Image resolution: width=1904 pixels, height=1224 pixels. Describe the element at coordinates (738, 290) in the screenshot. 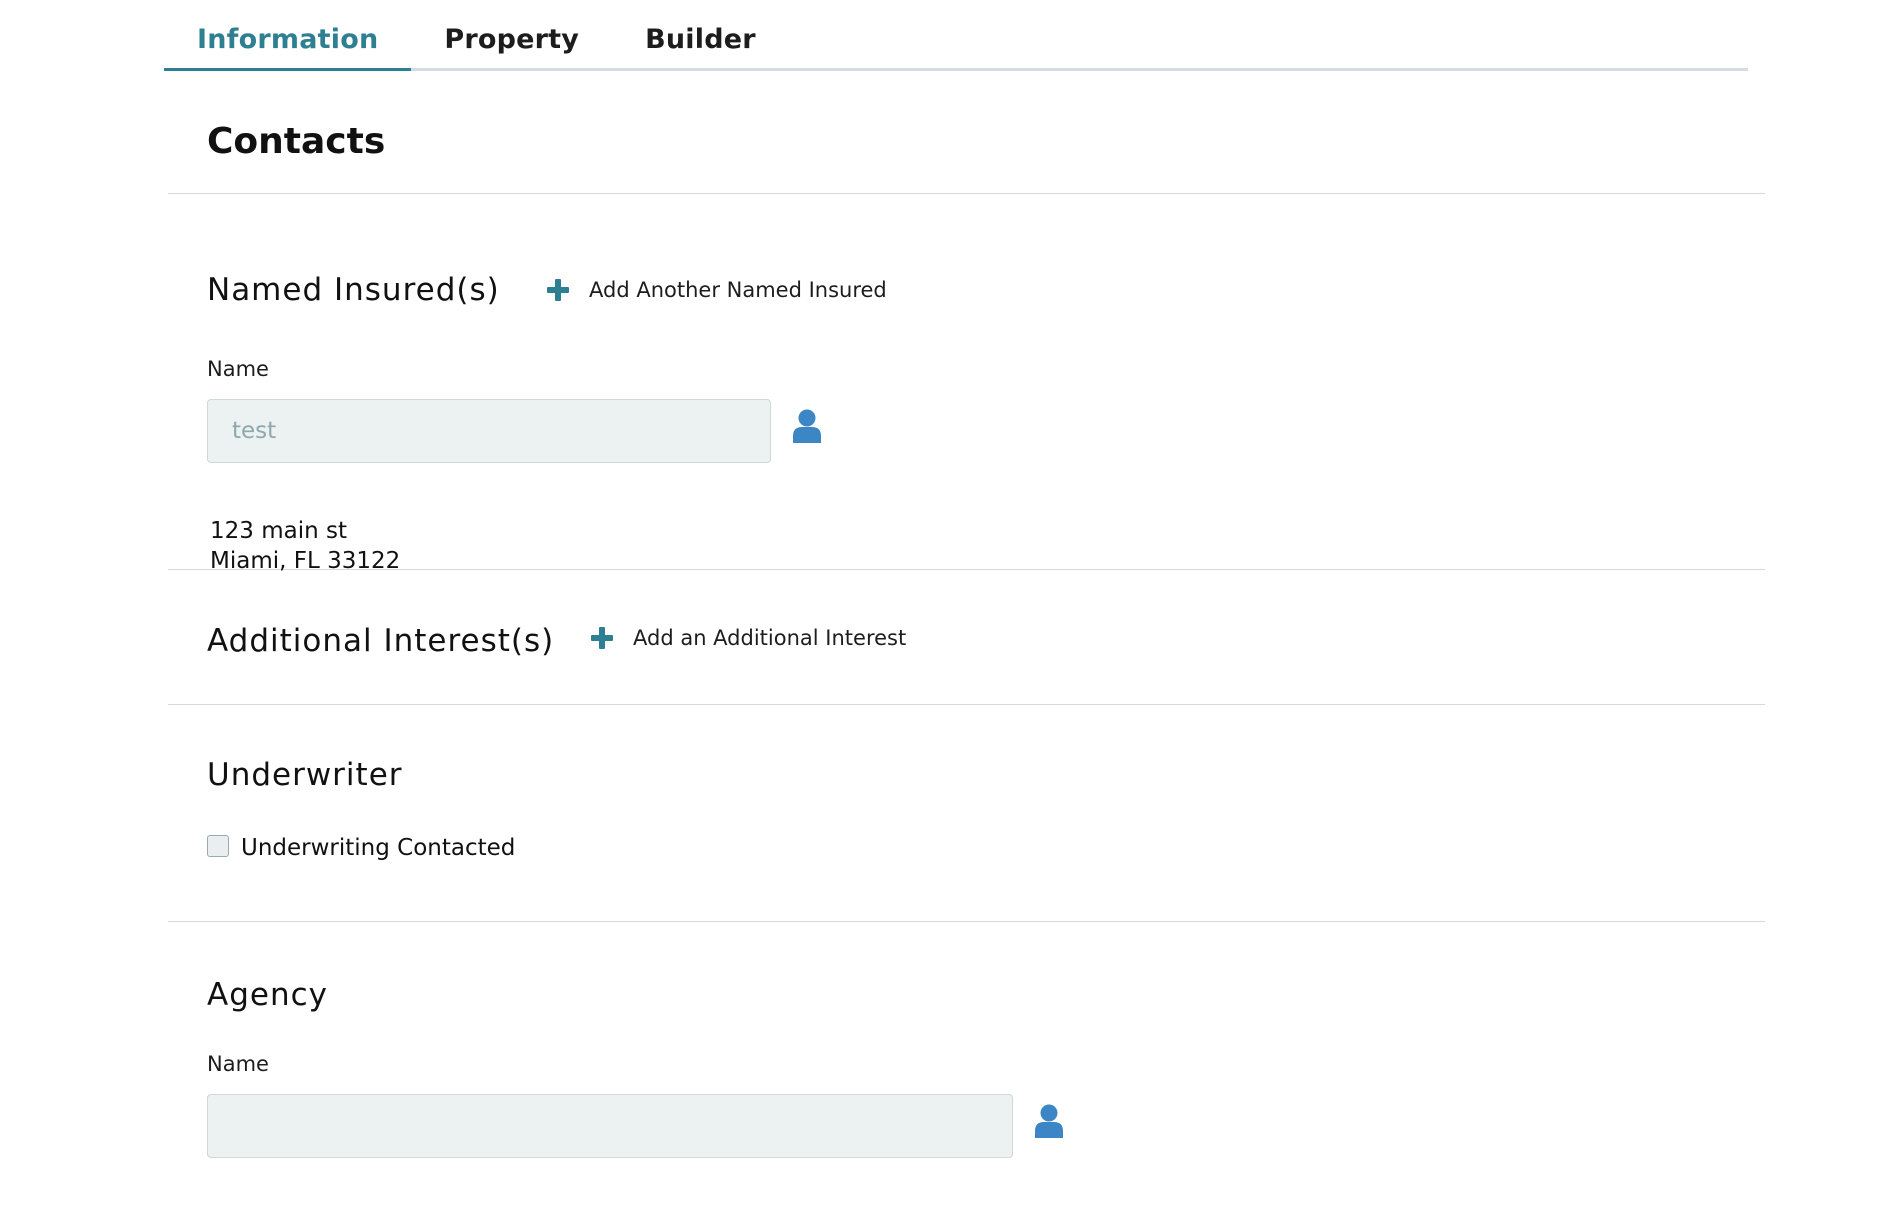

I see `add-named-insured-label: Add Another Named Insured` at that location.